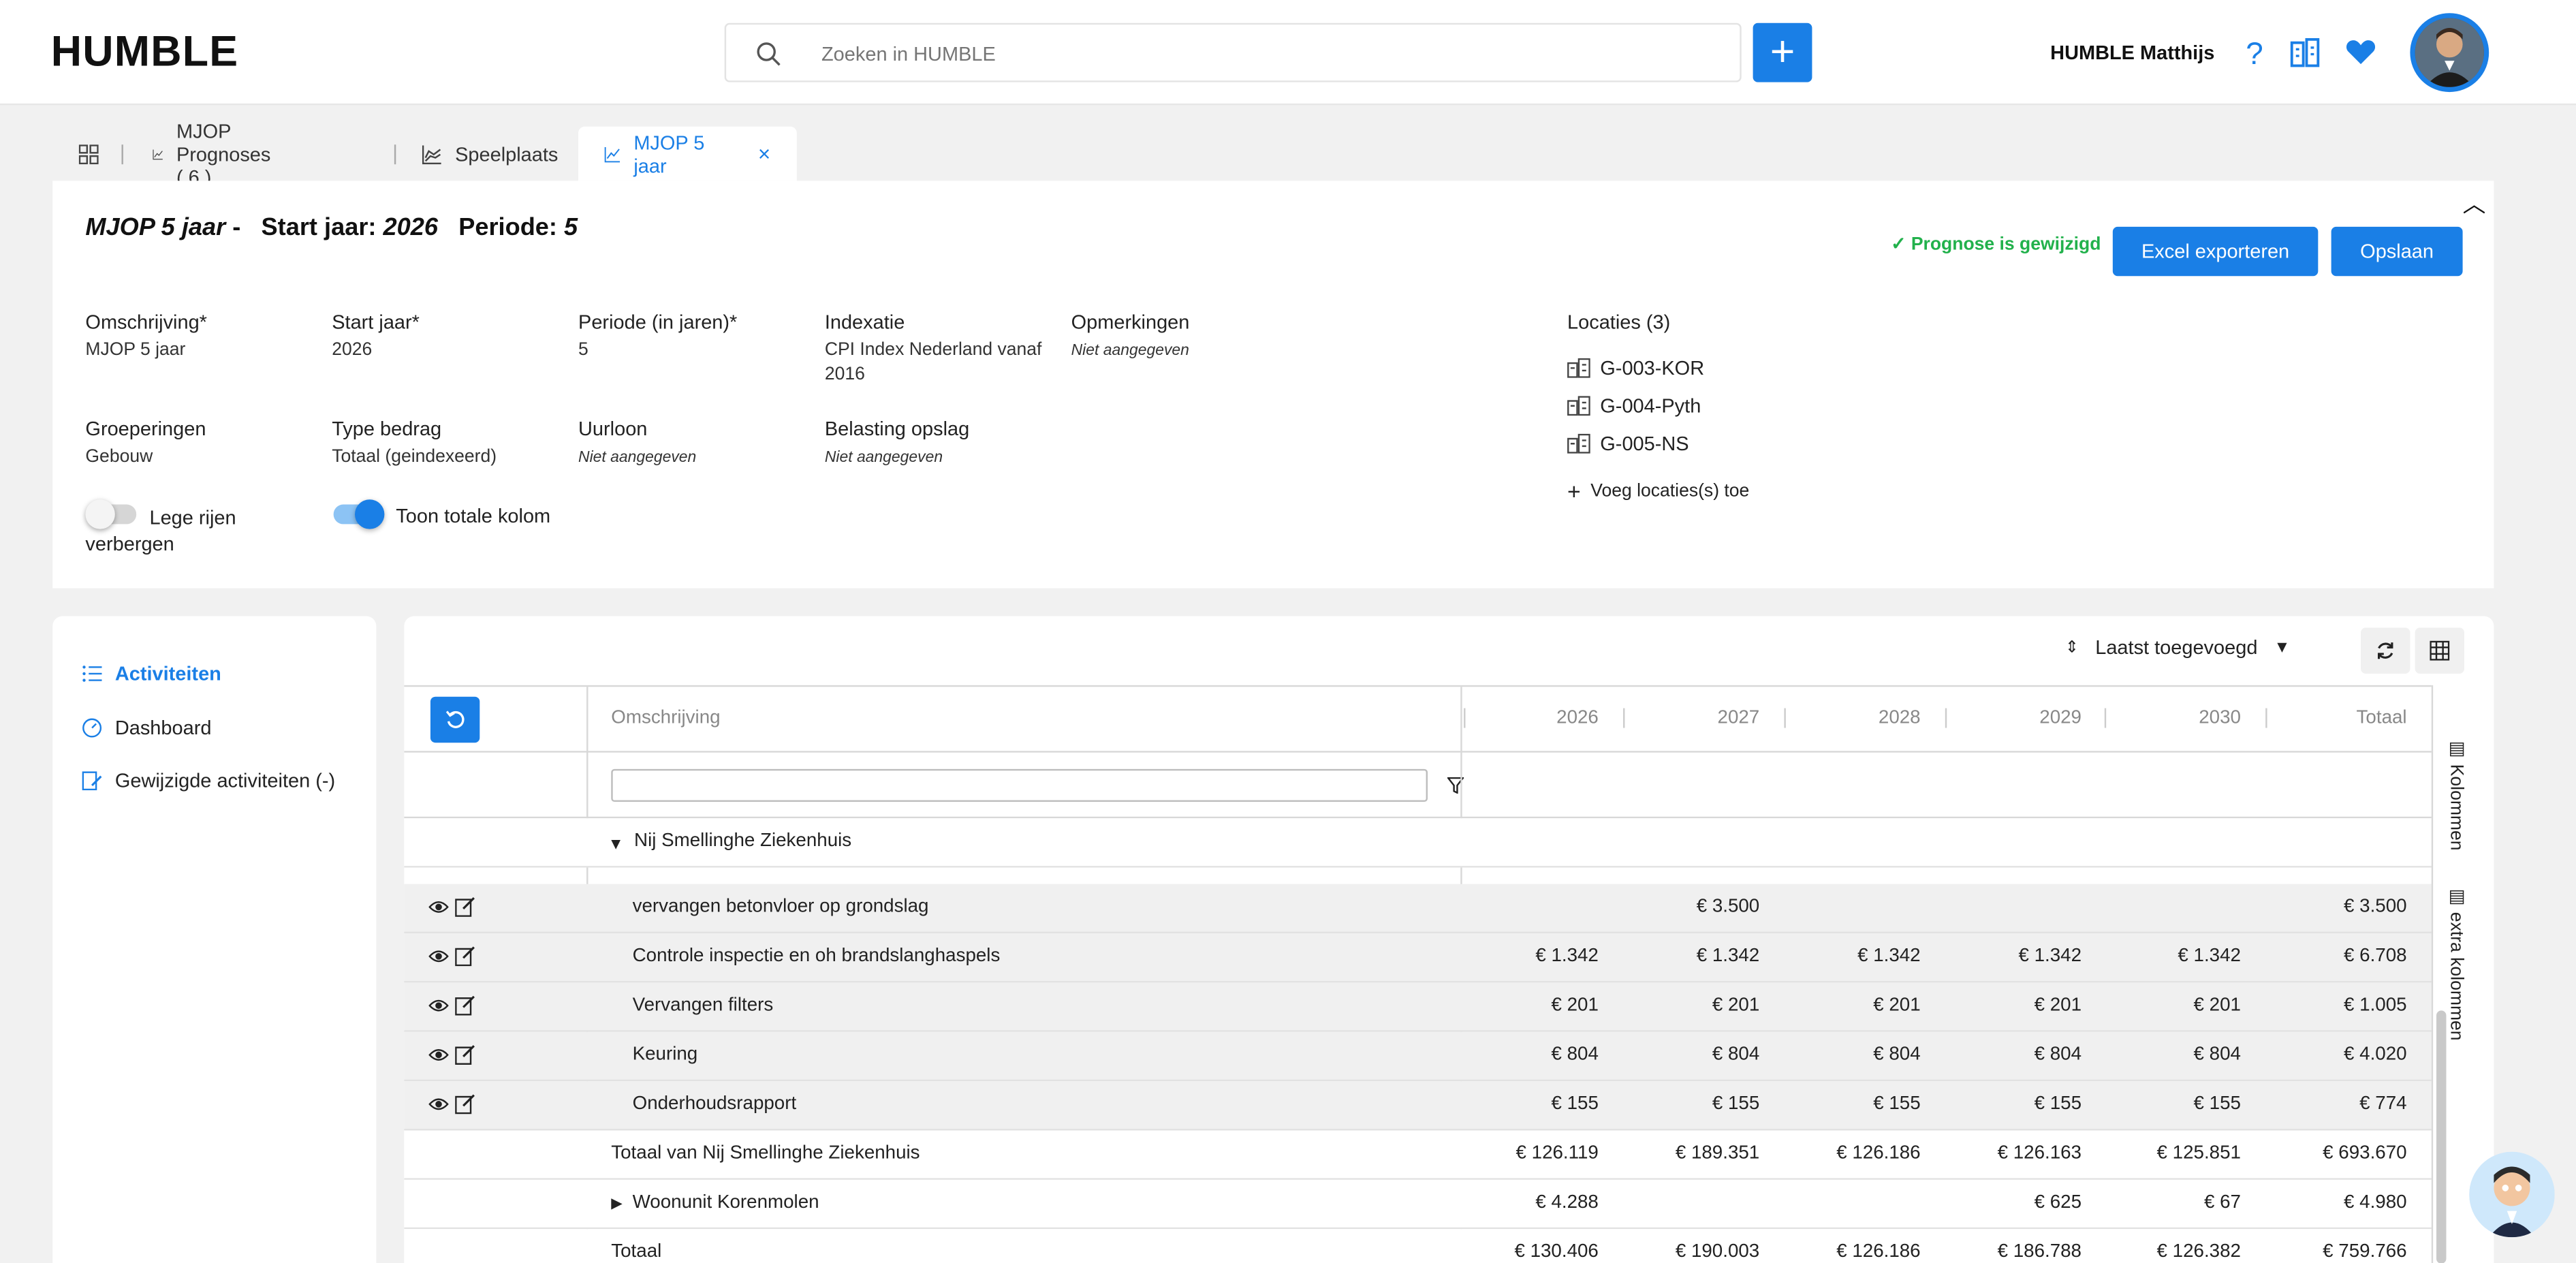  I want to click on plus-icon: +, so click(1574, 491).